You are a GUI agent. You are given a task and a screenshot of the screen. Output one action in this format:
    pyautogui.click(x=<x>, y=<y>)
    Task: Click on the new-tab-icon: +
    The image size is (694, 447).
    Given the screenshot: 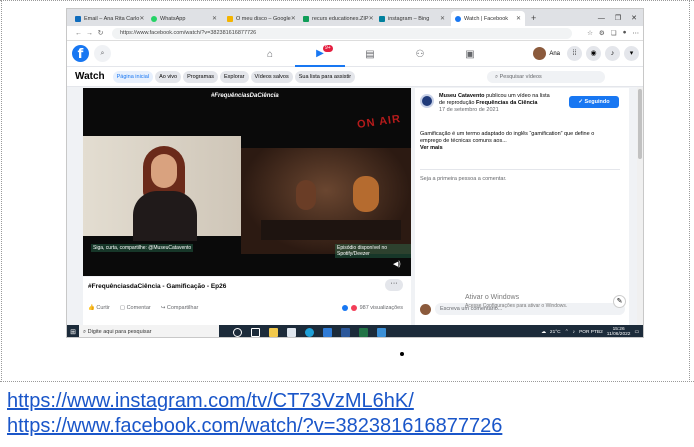 What is the action you would take?
    pyautogui.click(x=533, y=18)
    